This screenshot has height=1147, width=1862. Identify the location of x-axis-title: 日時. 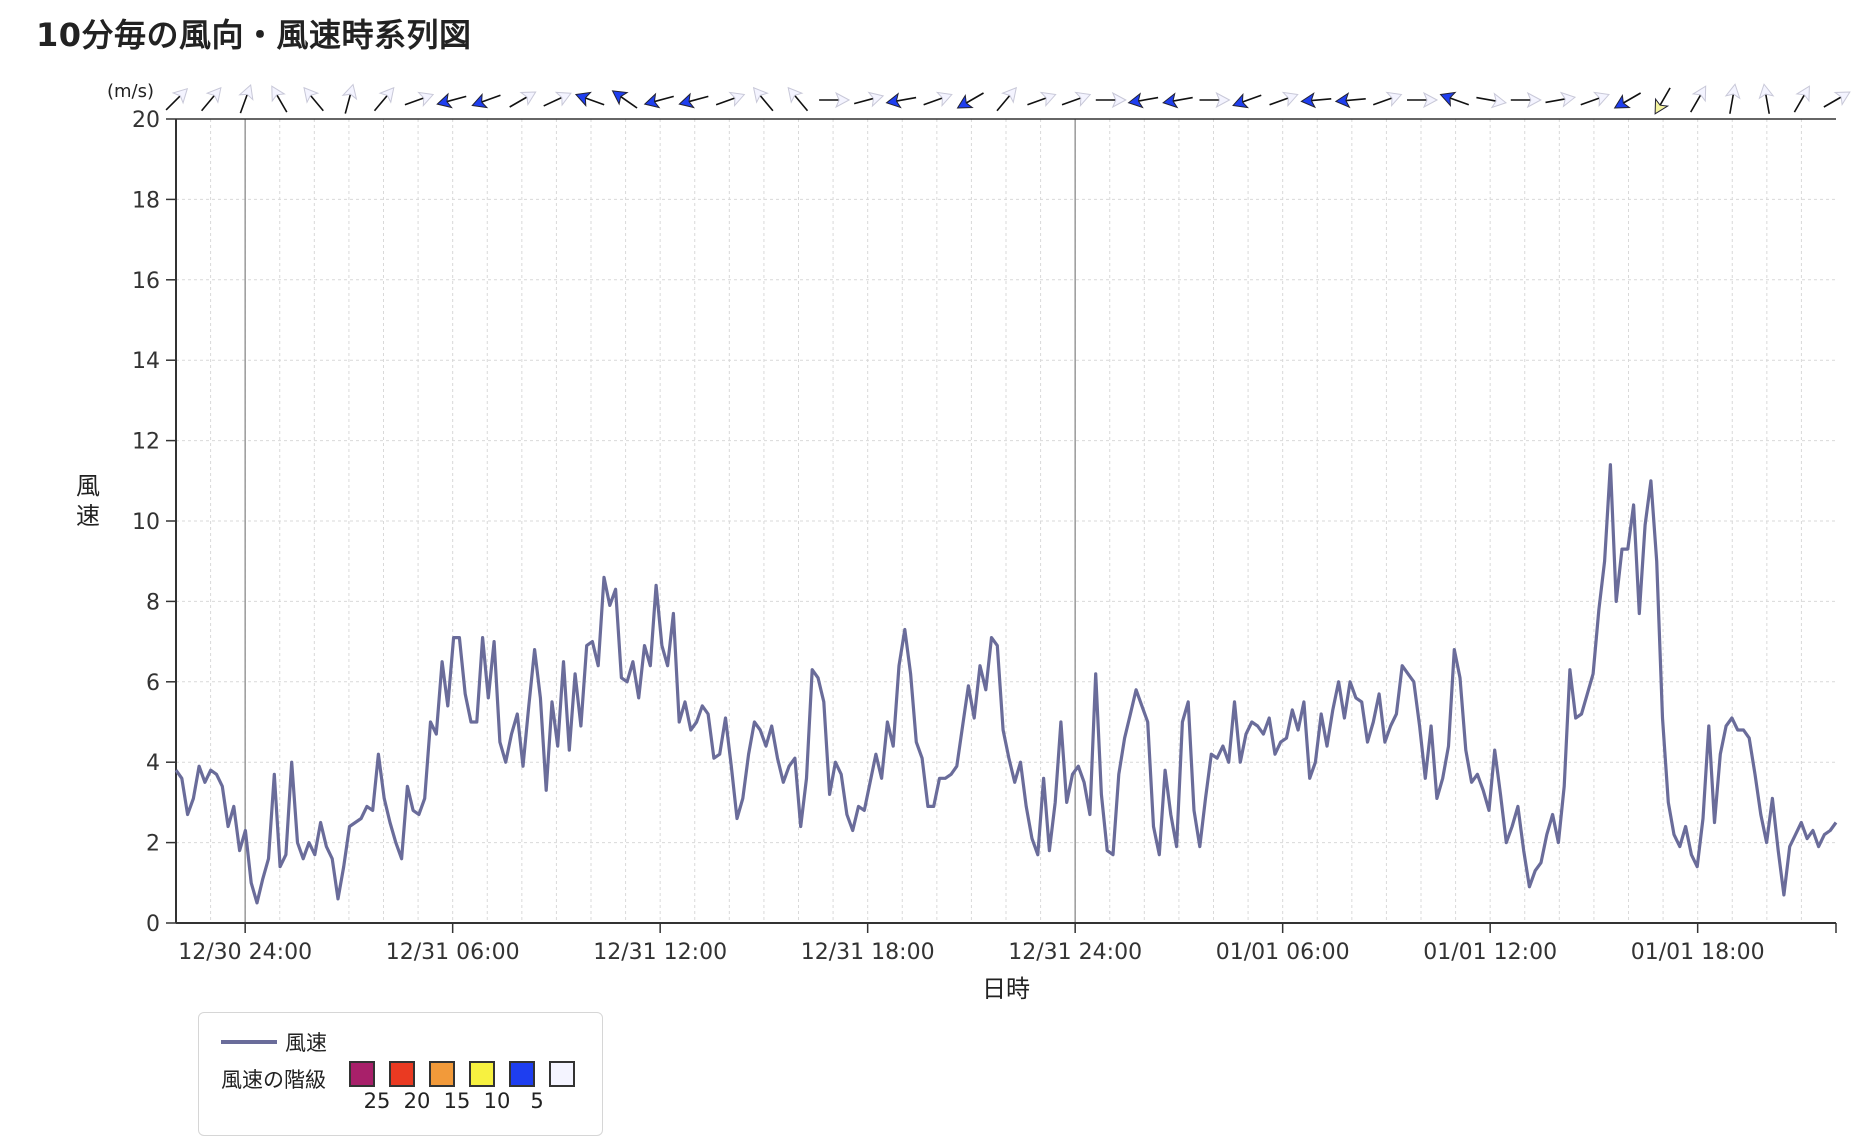
(1006, 989).